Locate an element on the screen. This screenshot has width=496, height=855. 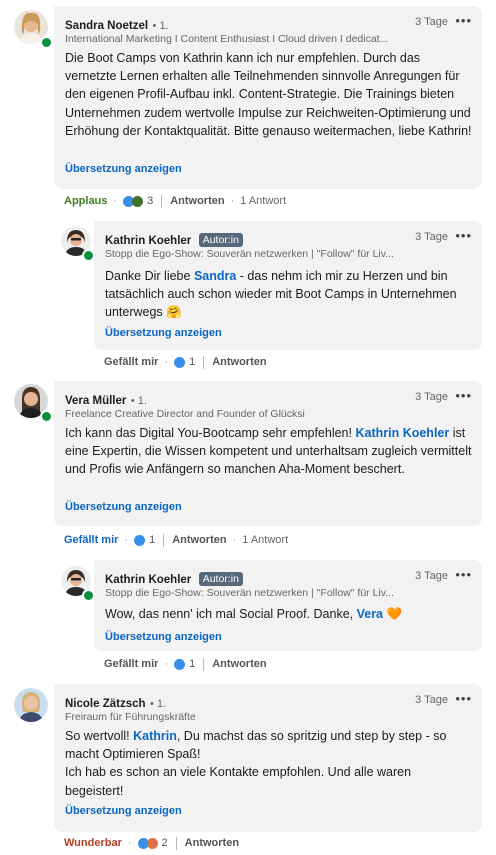
reaction-button: Wunderbar is located at coordinates (93, 843).